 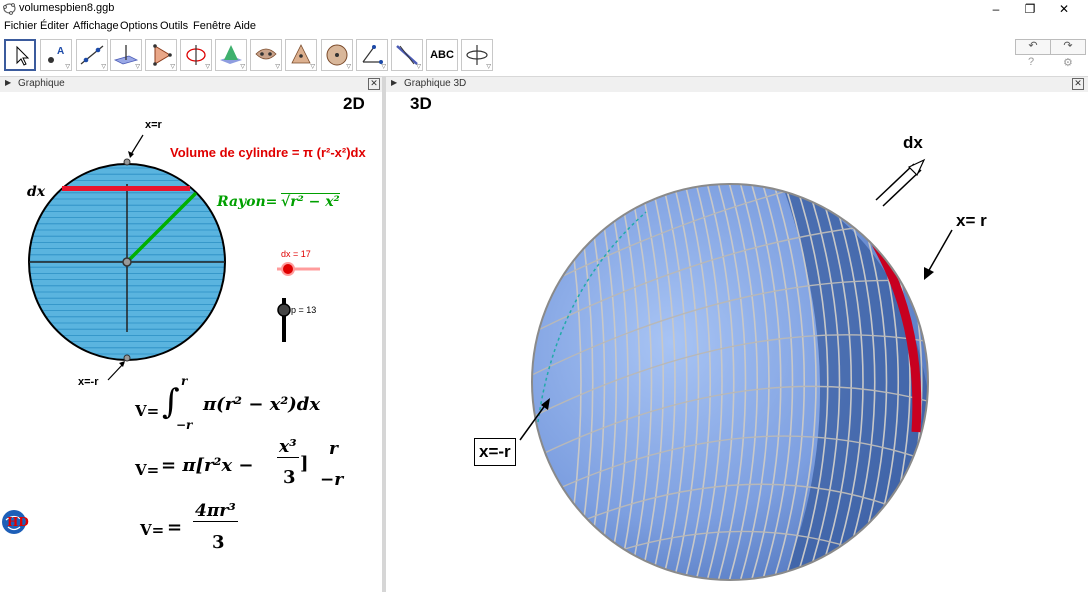 What do you see at coordinates (147, 470) in the screenshot?
I see `formula2-prefix: V=` at bounding box center [147, 470].